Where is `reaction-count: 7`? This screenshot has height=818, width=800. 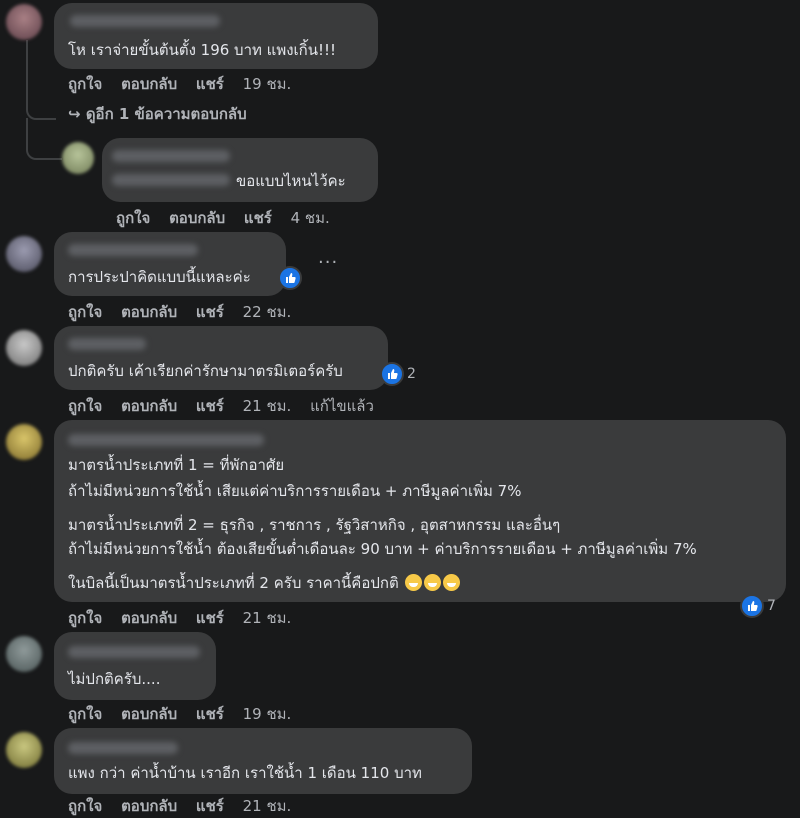 reaction-count: 7 is located at coordinates (758, 606).